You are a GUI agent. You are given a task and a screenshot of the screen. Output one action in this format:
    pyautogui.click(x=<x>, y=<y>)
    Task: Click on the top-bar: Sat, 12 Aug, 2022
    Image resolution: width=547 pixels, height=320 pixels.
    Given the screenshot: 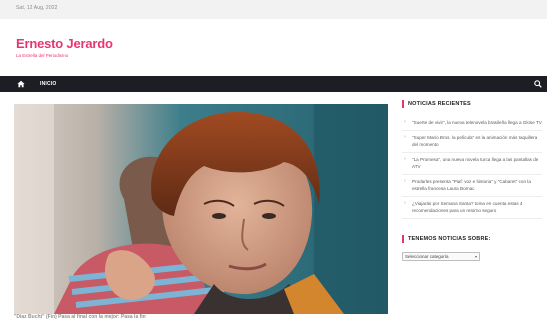 What is the action you would take?
    pyautogui.click(x=273, y=9)
    